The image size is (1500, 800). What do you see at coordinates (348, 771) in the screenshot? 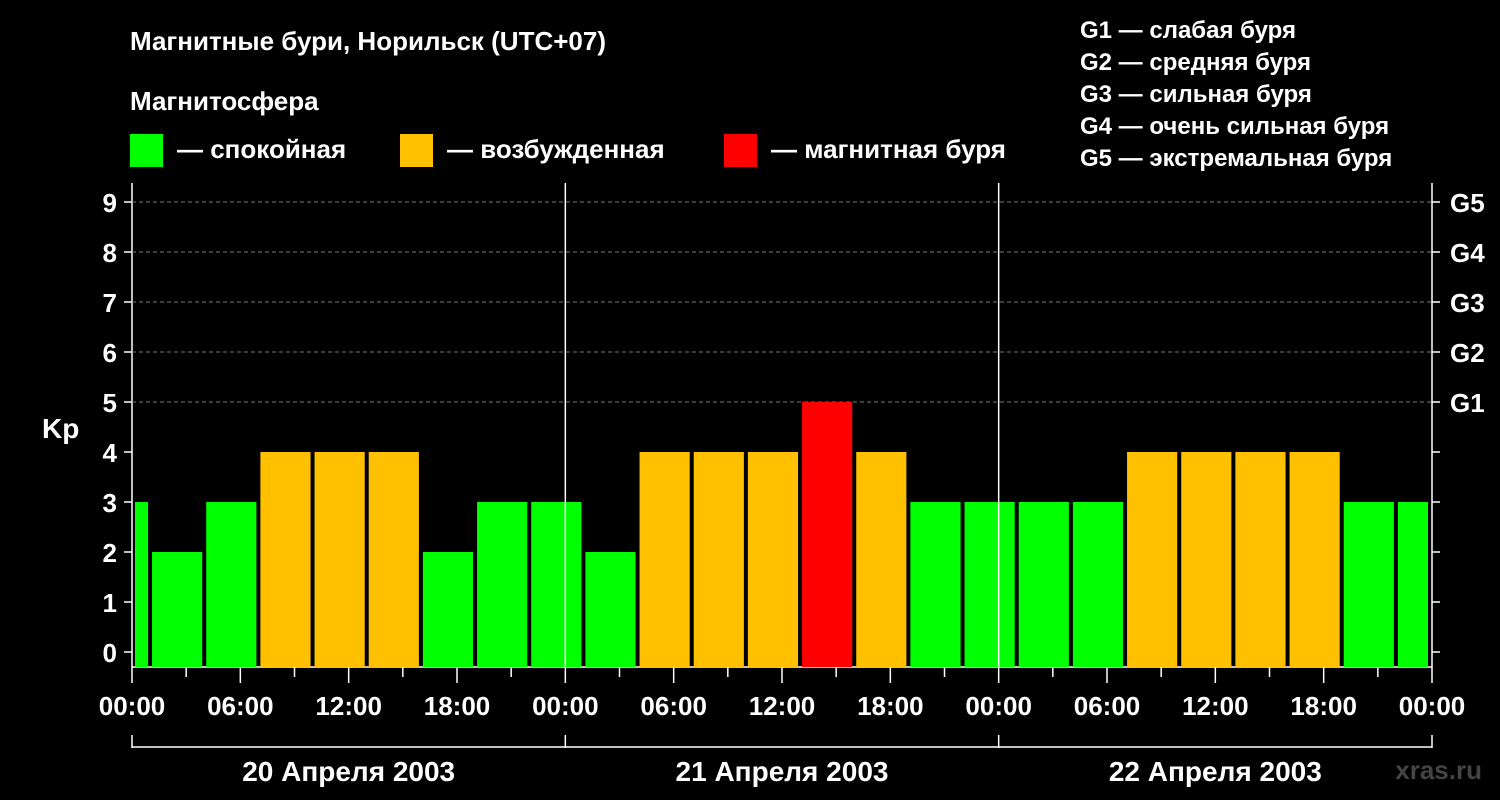
I see `date-label: 20 Апреля 2003` at bounding box center [348, 771].